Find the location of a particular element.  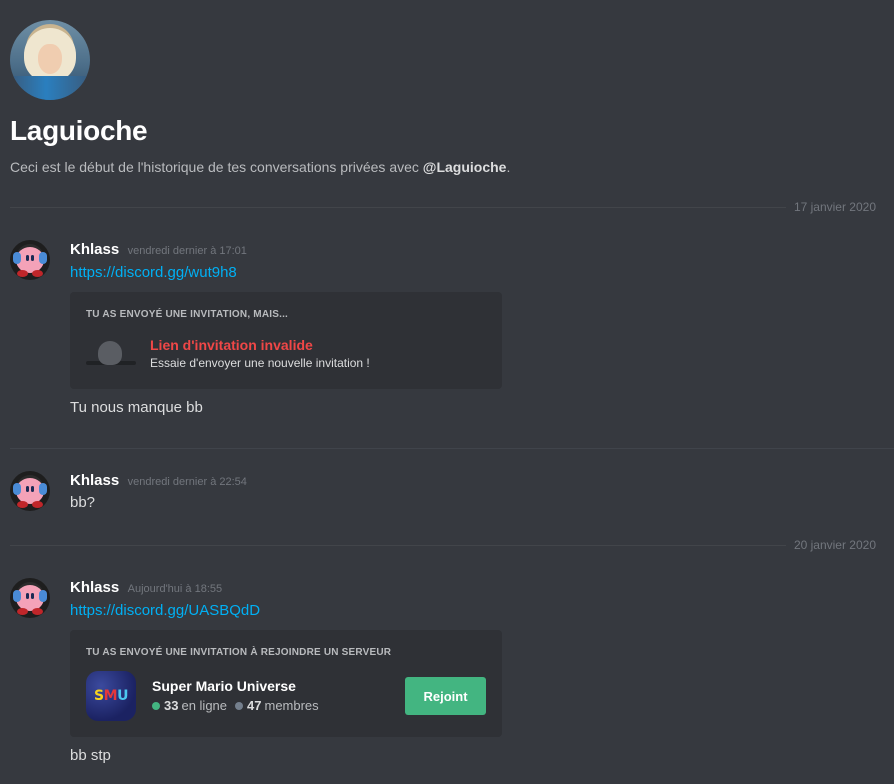

server-icon-letter: M is located at coordinates (110, 696).